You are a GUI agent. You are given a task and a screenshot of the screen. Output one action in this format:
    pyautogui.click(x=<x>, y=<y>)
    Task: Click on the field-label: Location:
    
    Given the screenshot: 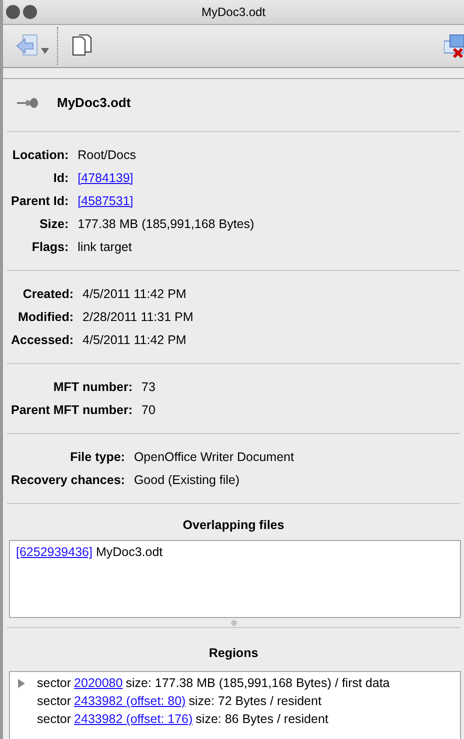 What is the action you would take?
    pyautogui.click(x=40, y=154)
    